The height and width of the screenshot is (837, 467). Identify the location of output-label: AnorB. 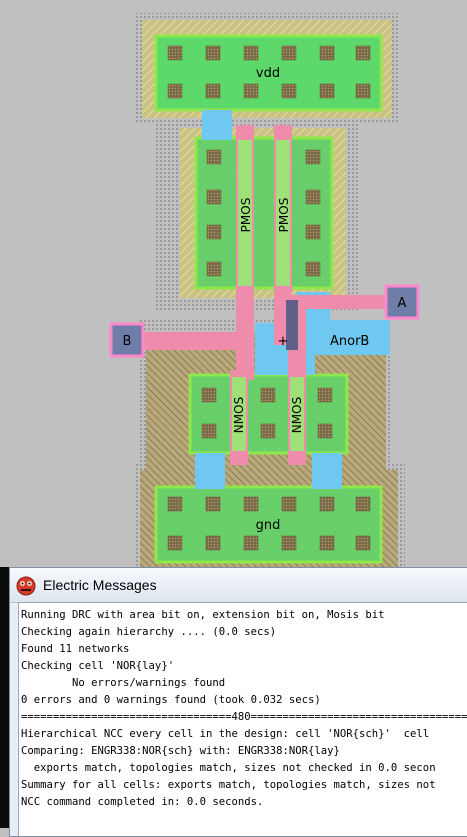
(349, 341).